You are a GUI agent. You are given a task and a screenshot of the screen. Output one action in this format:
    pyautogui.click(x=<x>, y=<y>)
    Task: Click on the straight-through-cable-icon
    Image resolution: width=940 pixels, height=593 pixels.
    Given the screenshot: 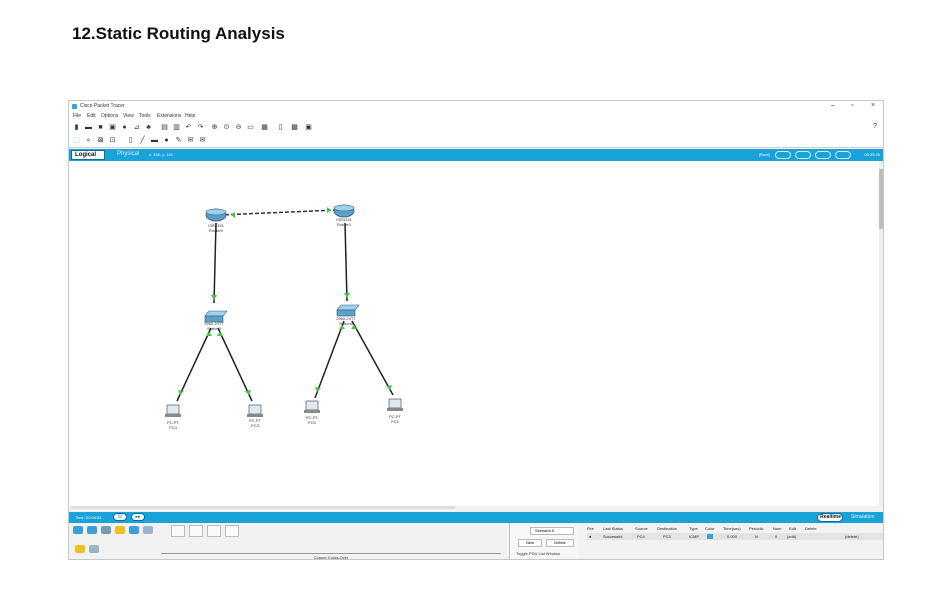 What is the action you would take?
    pyautogui.click(x=214, y=531)
    